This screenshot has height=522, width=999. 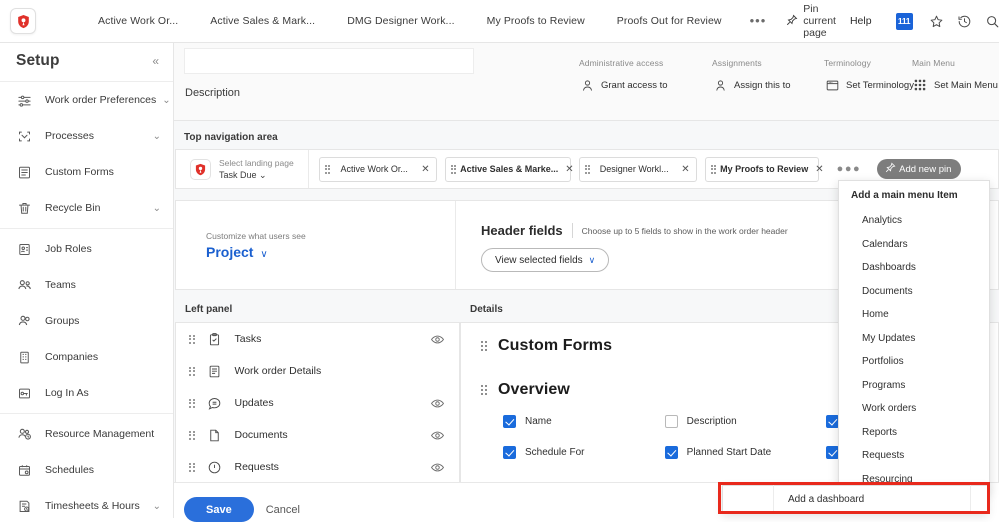 I want to click on topnav-overflow-icon: •••, so click(x=758, y=21).